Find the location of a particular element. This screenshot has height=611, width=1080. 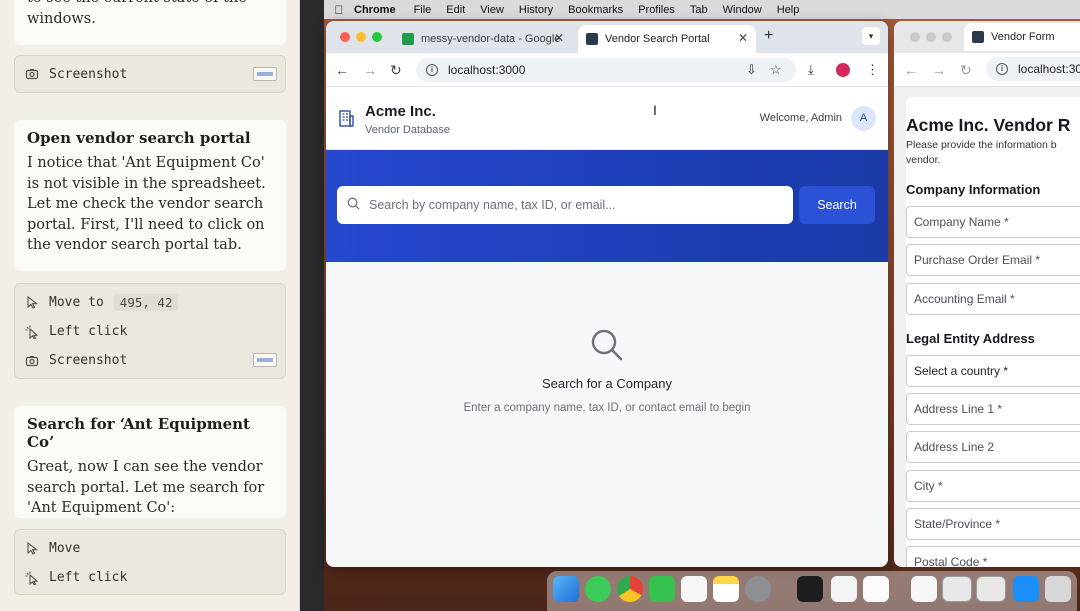

address-line-2-field: Address Line 2 is located at coordinates (993, 447).